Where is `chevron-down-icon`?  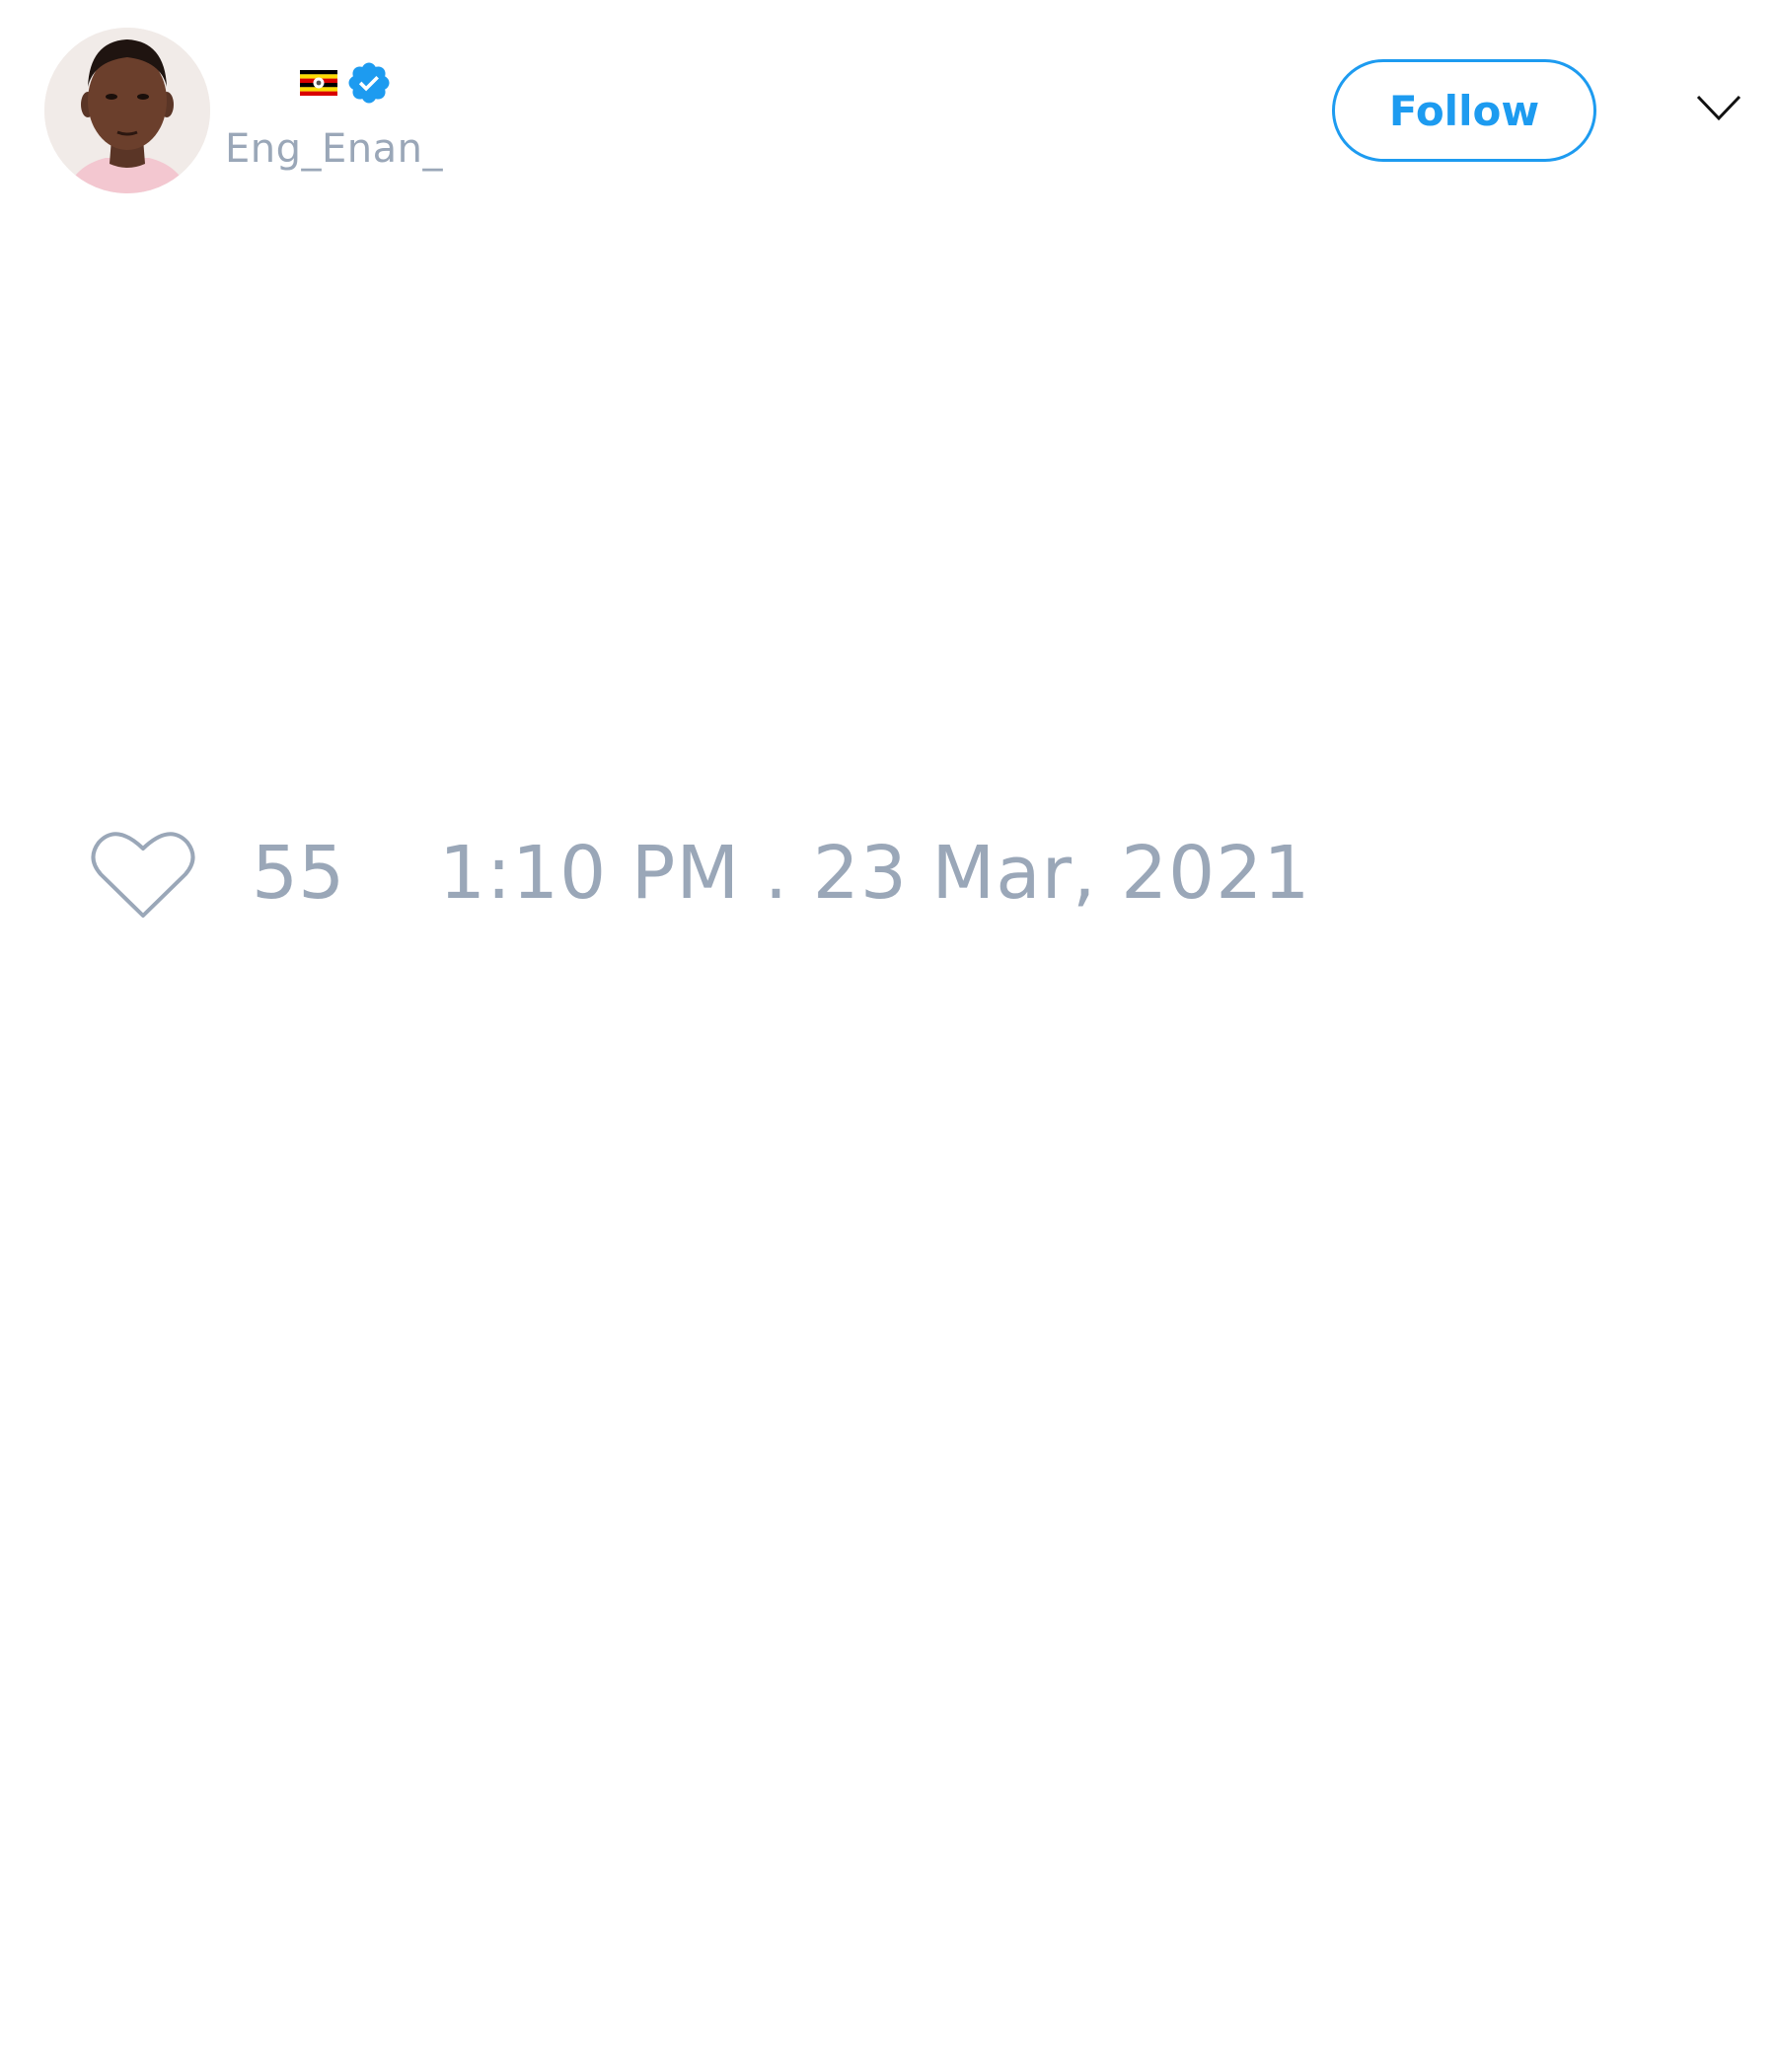
chevron-down-icon is located at coordinates (1719, 108).